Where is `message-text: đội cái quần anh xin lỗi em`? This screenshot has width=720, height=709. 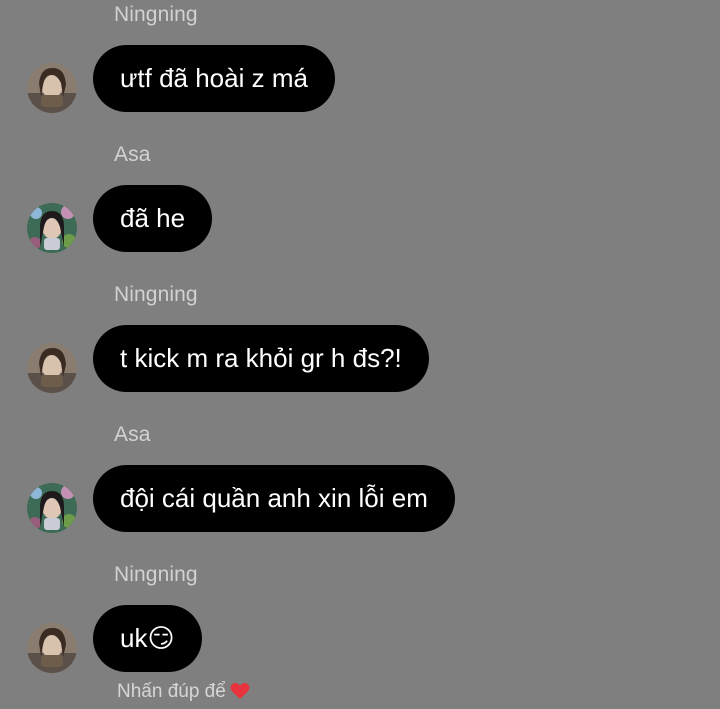 message-text: đội cái quần anh xin lỗi em is located at coordinates (274, 498).